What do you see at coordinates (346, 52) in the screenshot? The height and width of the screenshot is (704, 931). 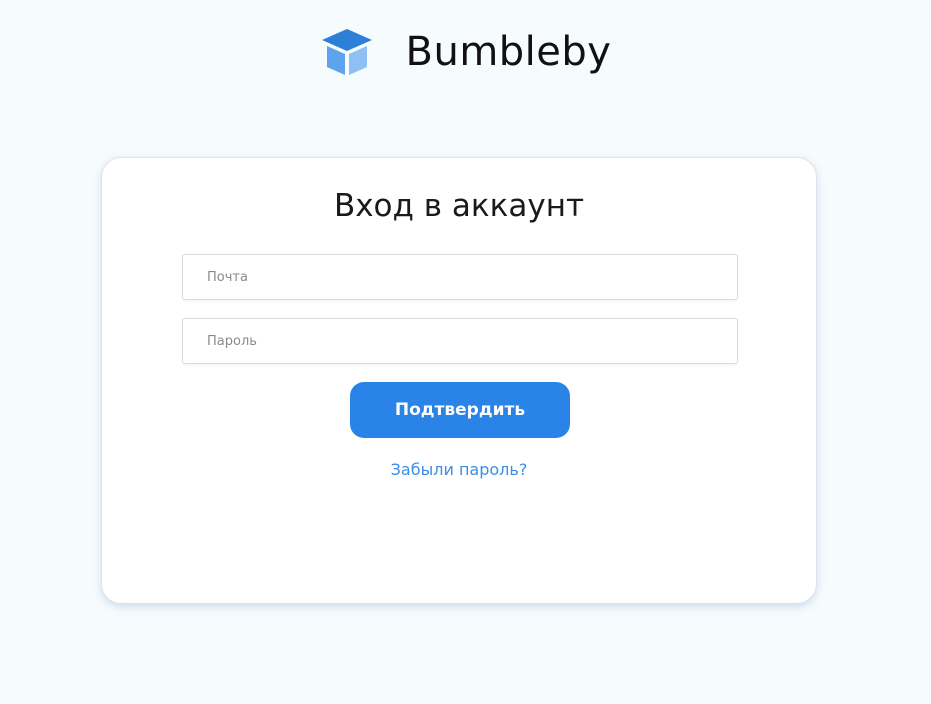 I see `graduation-cap-cube-icon` at bounding box center [346, 52].